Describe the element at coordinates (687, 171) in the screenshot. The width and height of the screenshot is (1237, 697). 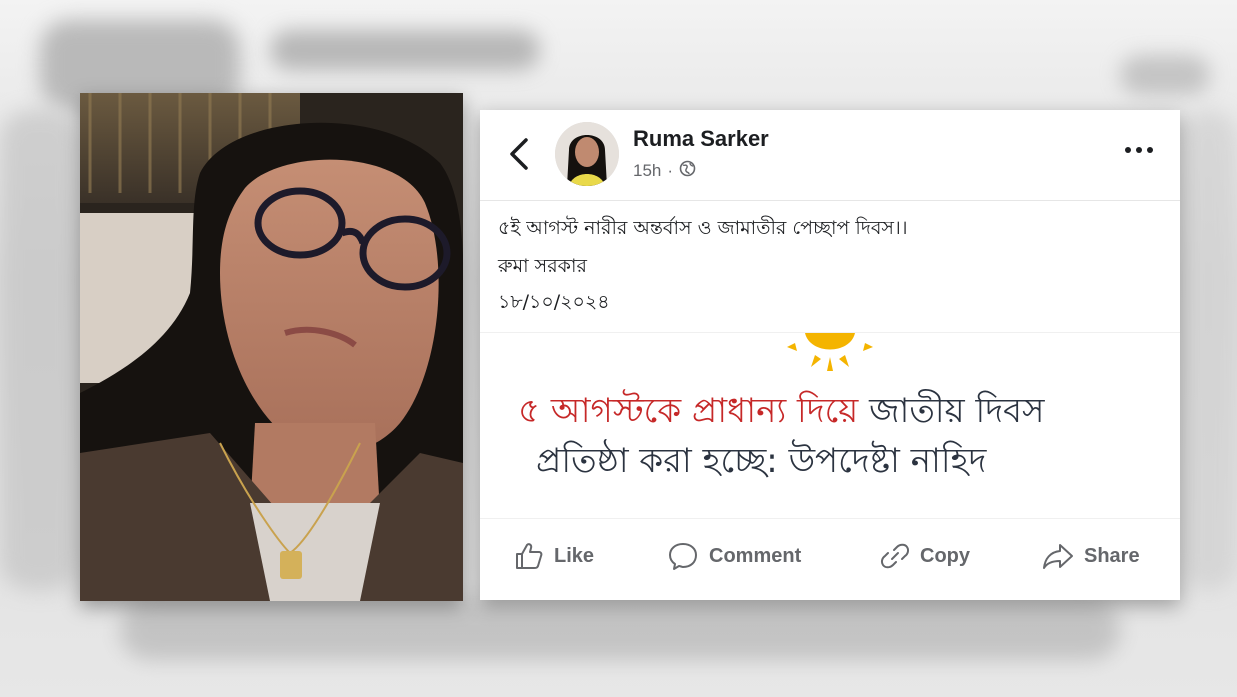
I see `globe-icon` at that location.